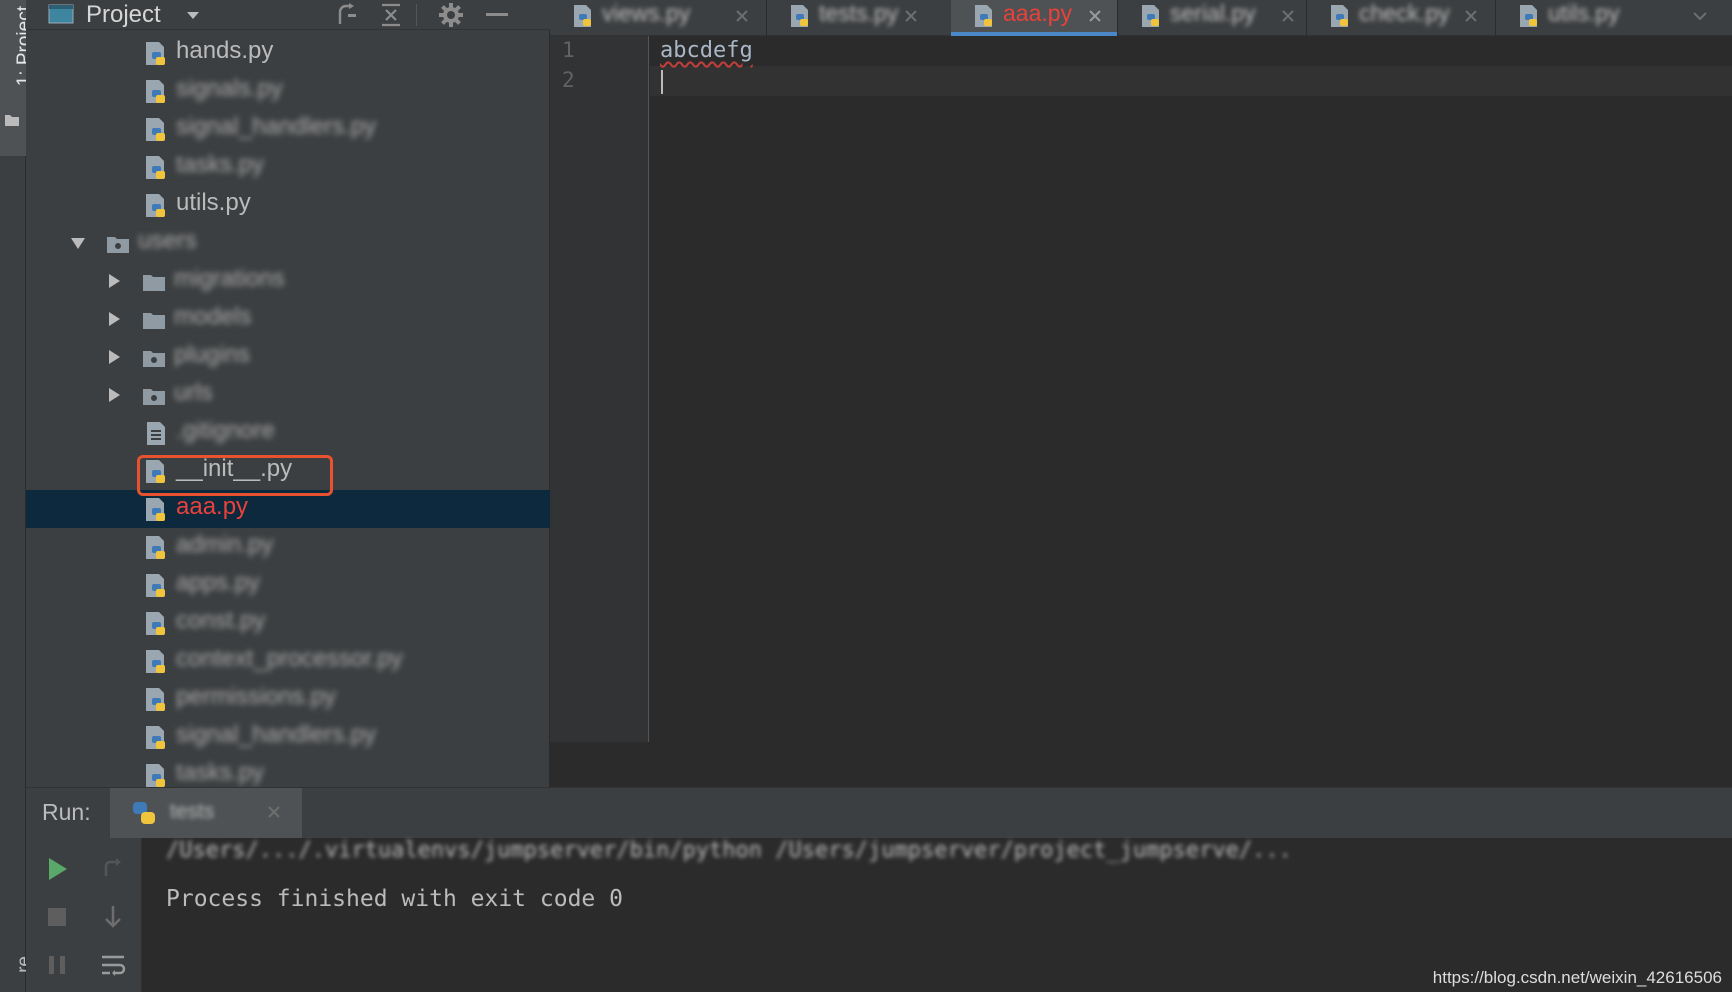 The image size is (1732, 992). Describe the element at coordinates (288, 699) in the screenshot. I see `tree-item: permissions.py` at that location.